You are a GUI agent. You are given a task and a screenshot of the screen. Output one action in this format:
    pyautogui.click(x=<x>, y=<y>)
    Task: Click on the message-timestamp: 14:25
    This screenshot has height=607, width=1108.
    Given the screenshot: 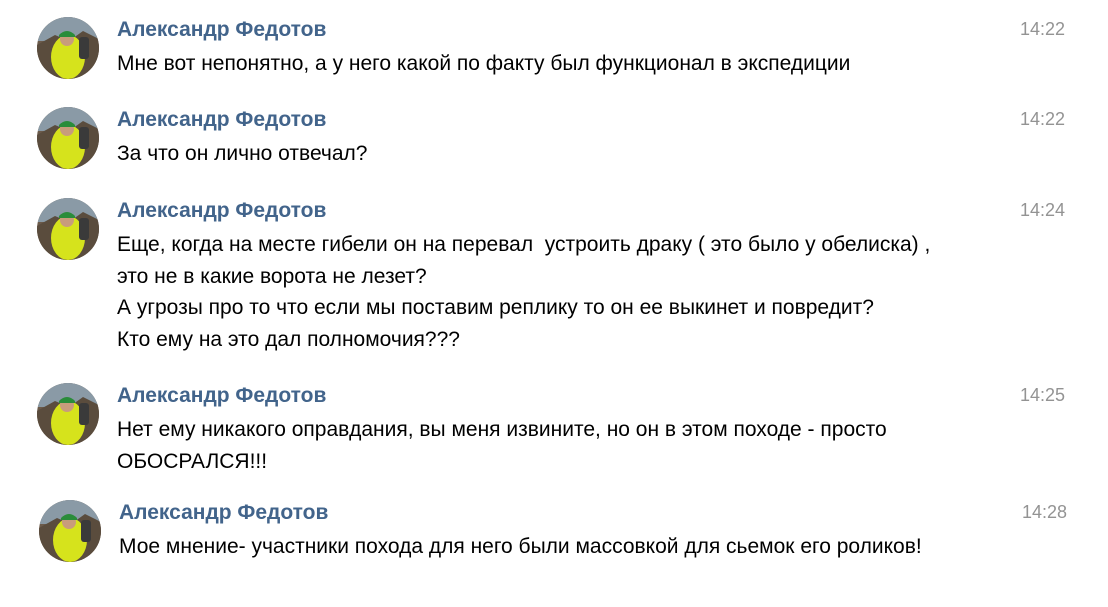 What is the action you would take?
    pyautogui.click(x=1042, y=395)
    